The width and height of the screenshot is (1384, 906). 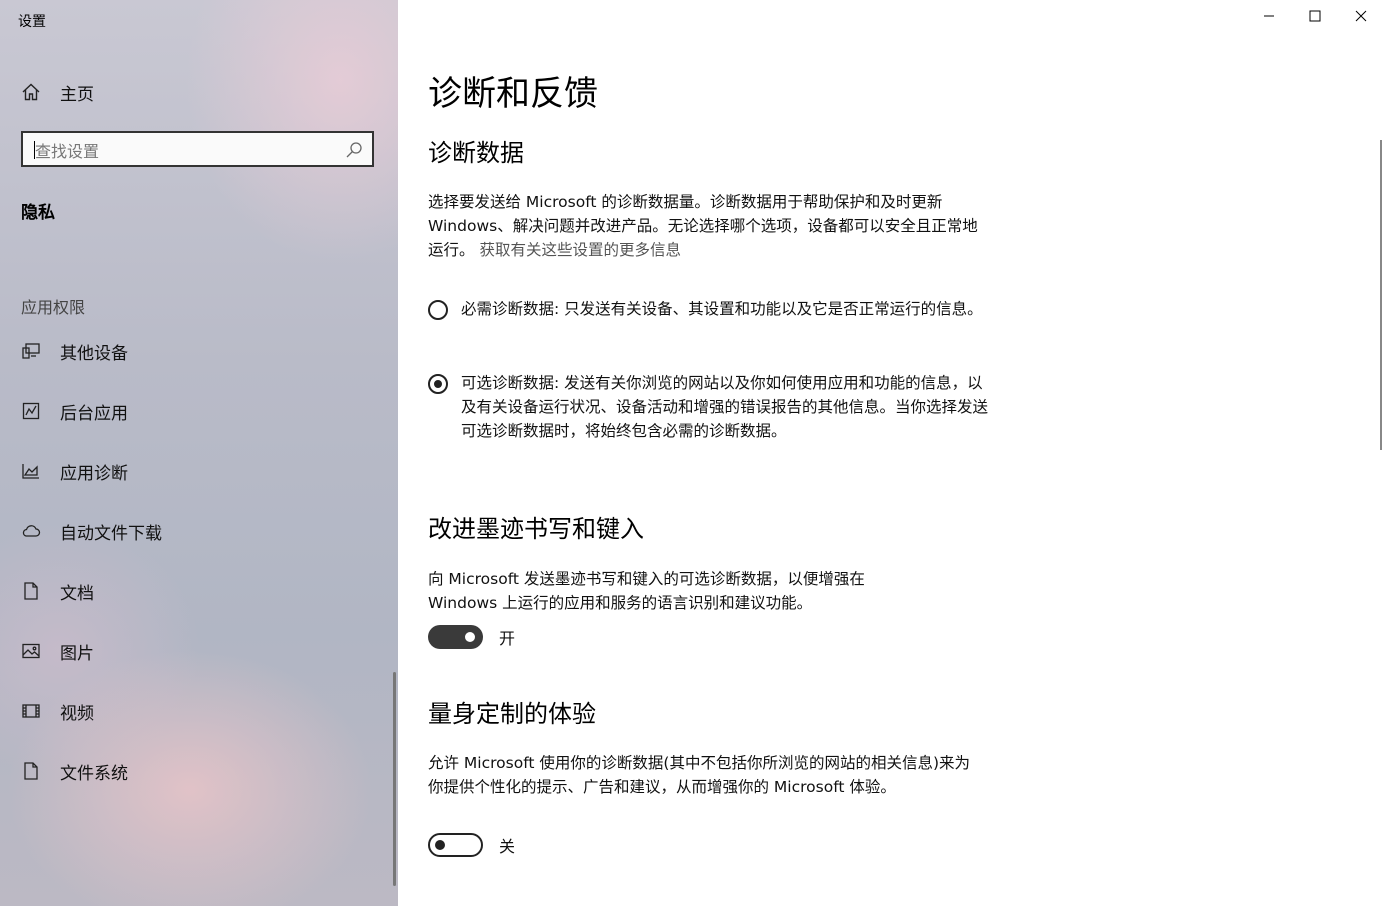 What do you see at coordinates (77, 94) in the screenshot?
I see `sidebar-item-label: 主页` at bounding box center [77, 94].